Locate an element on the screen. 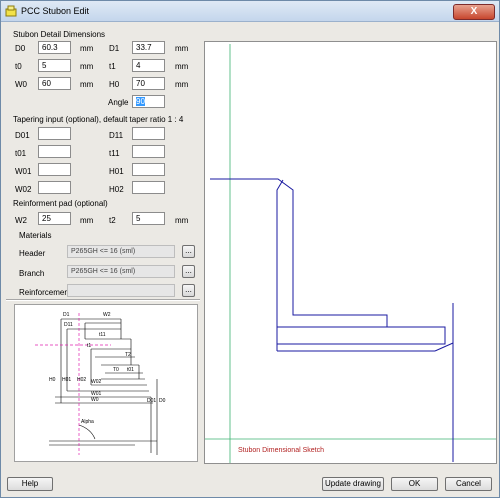  diagram-label-d1: D1 is located at coordinates (66, 315).